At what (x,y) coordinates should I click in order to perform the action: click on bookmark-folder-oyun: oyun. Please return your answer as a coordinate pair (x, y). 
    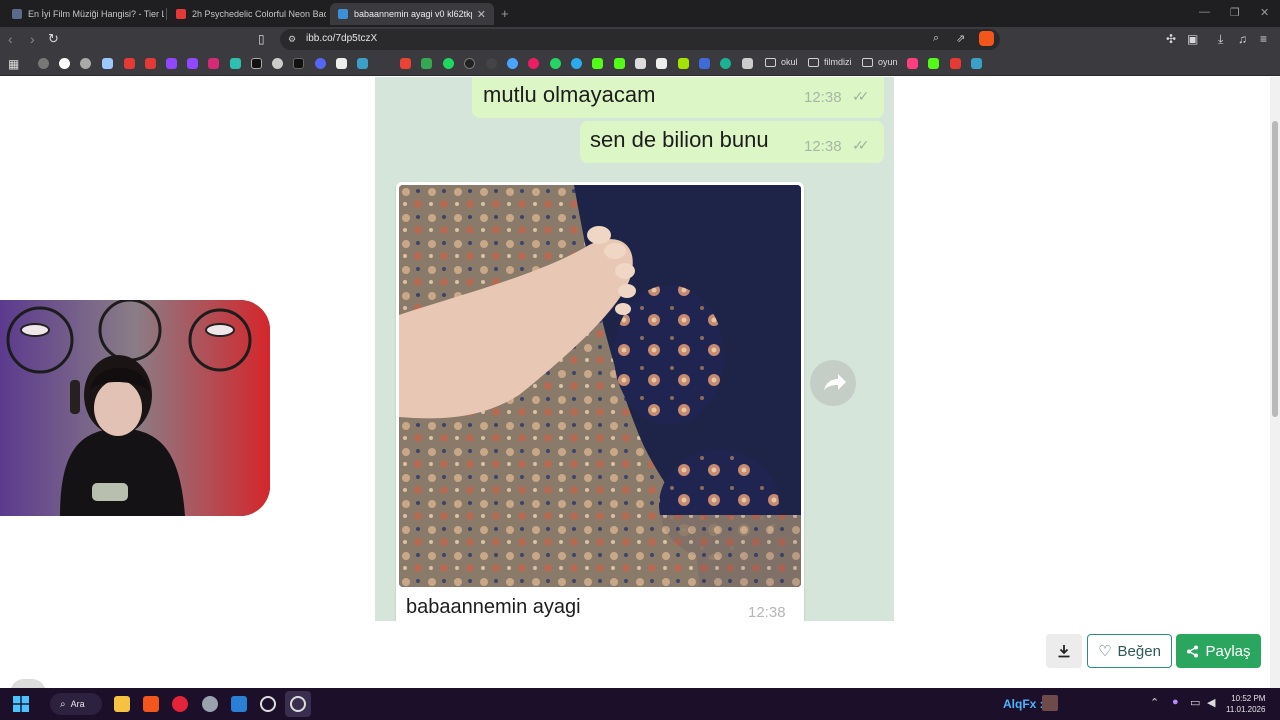
    Looking at the image, I should click on (880, 62).